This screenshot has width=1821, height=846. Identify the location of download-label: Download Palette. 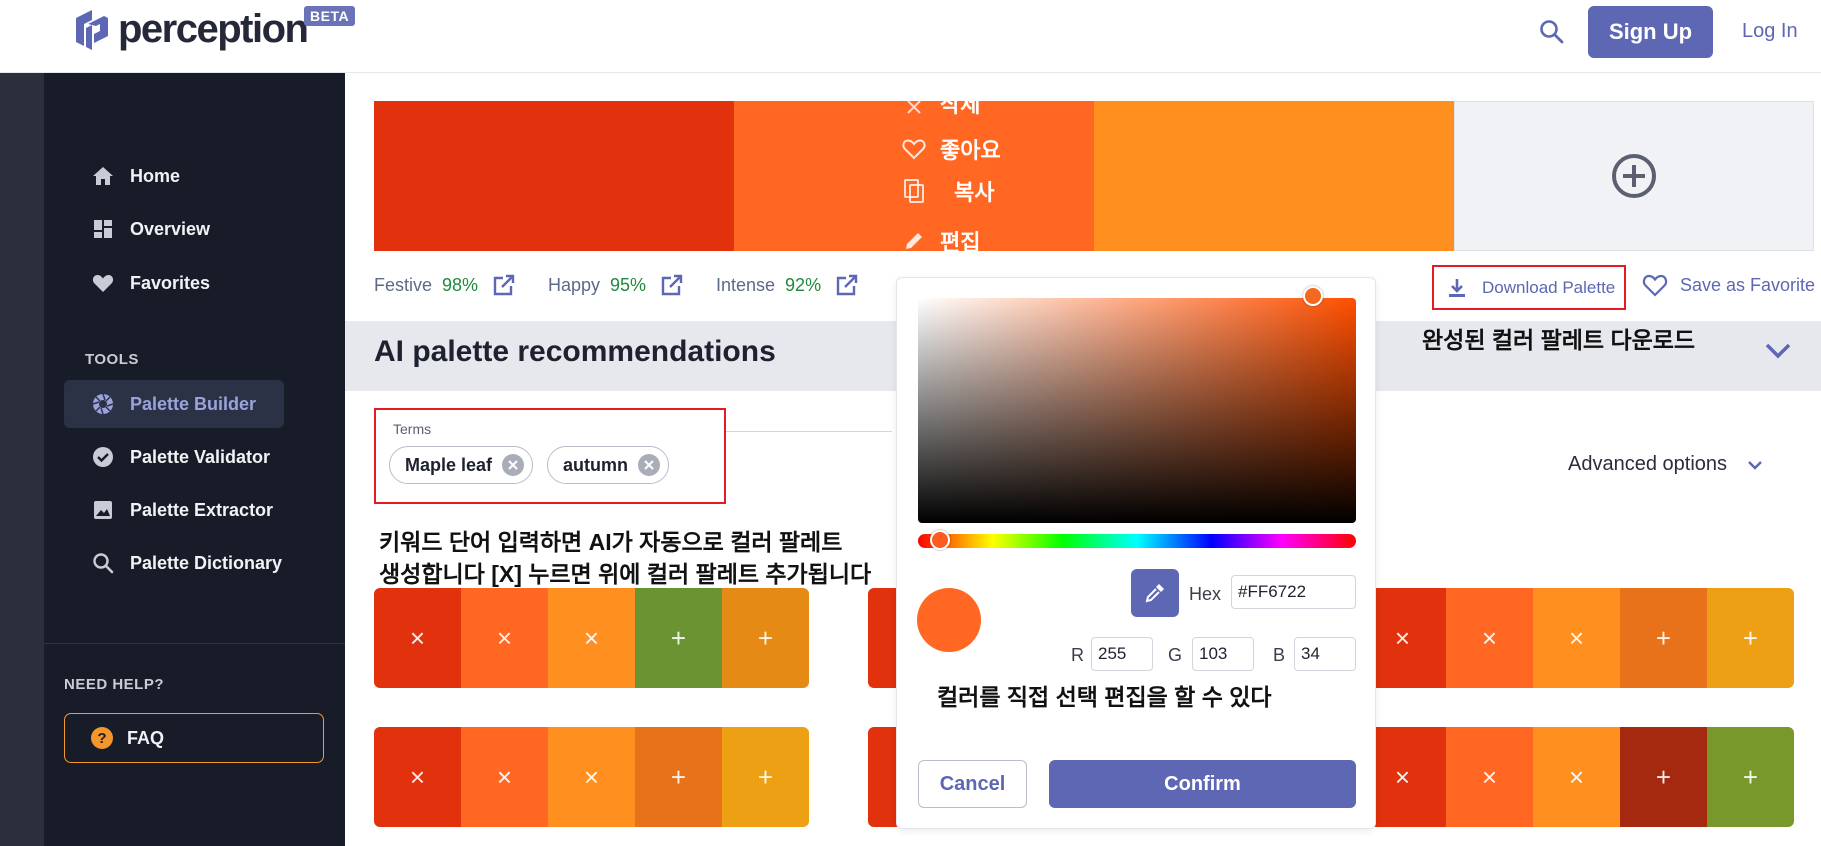
(1549, 287).